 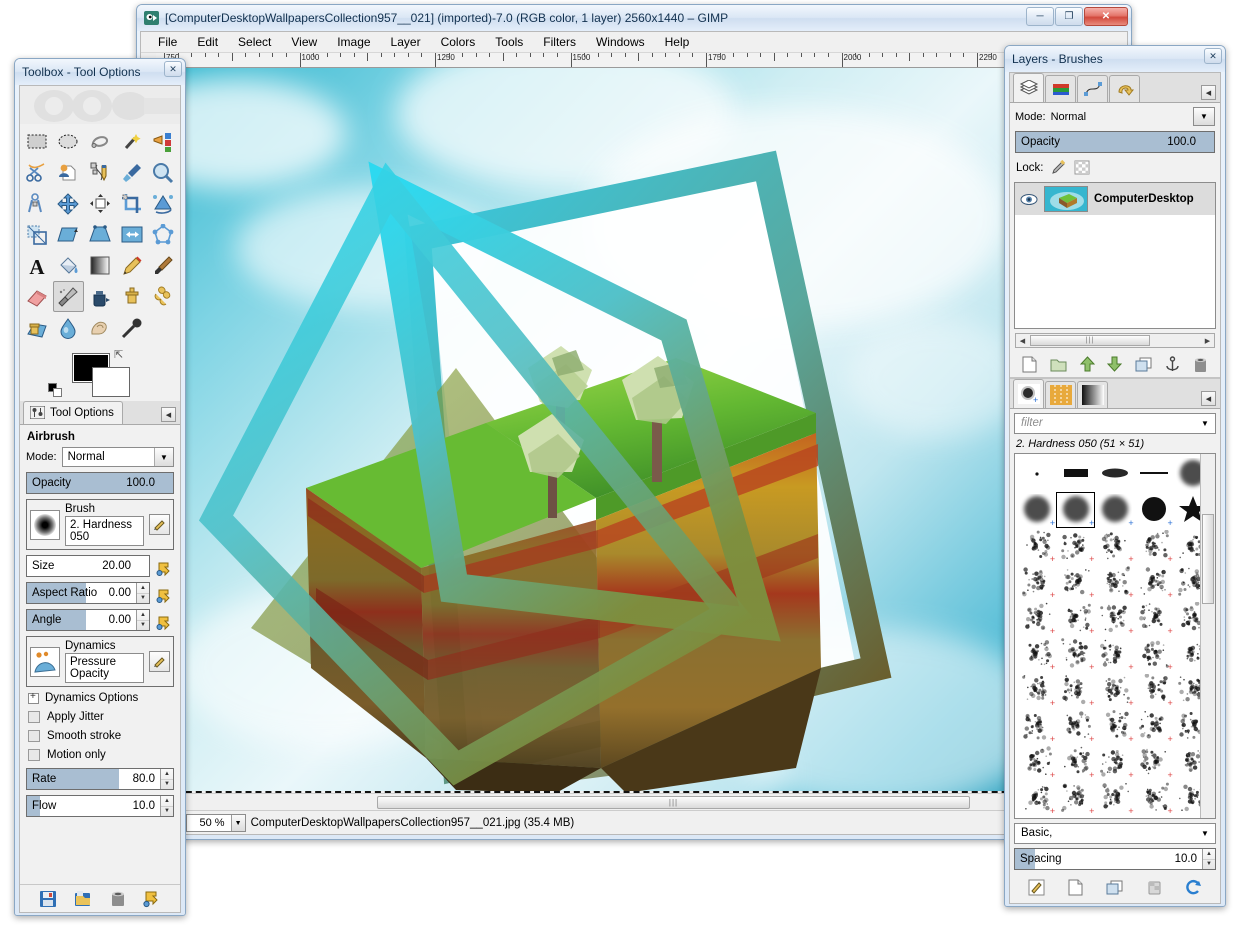 I want to click on delete-brush-icon, so click(x=1154, y=887).